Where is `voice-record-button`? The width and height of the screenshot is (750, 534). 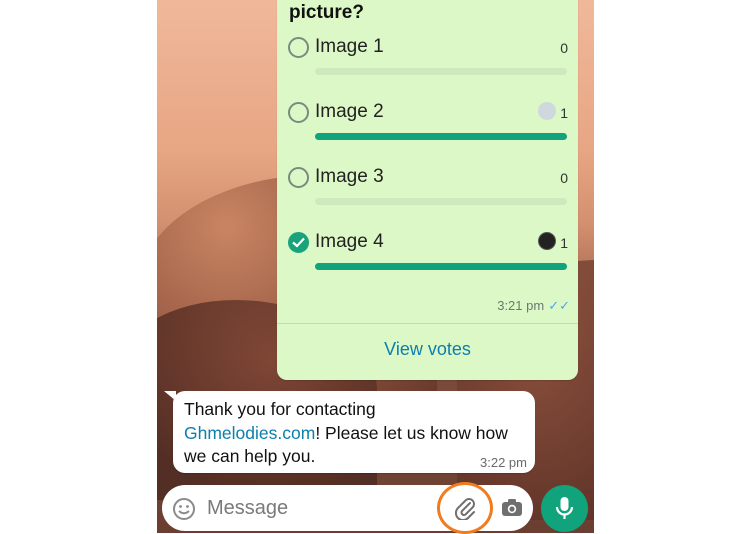 voice-record-button is located at coordinates (564, 508).